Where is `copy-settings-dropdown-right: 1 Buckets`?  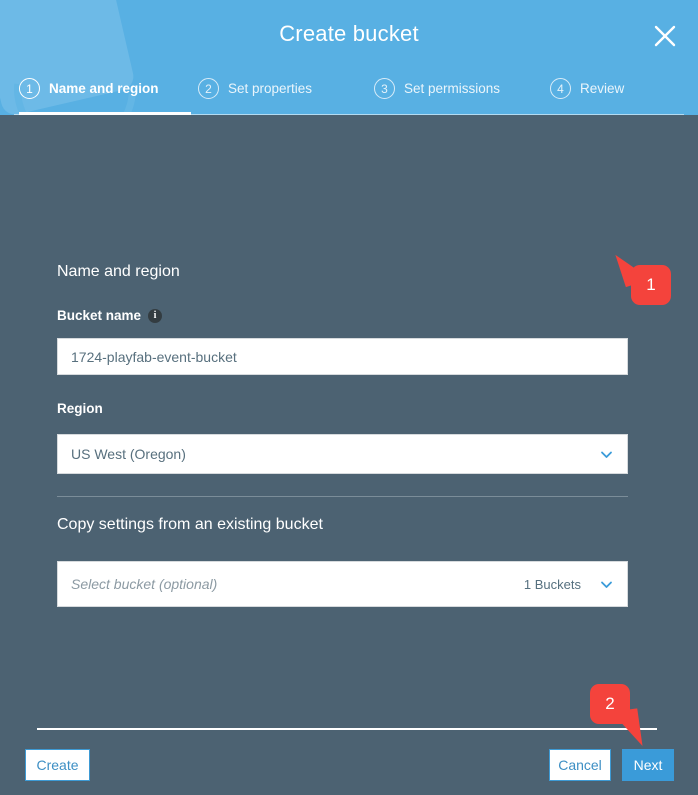
copy-settings-dropdown-right: 1 Buckets is located at coordinates (569, 584).